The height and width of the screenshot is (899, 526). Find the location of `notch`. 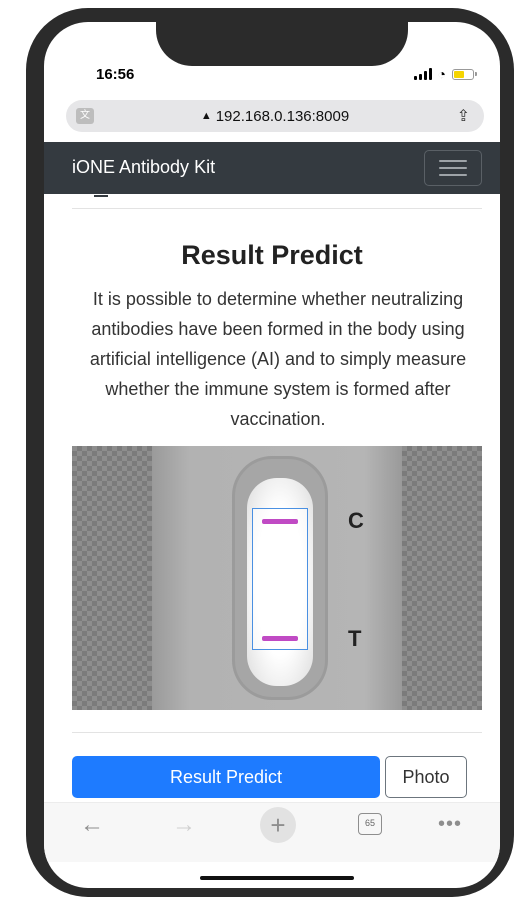

notch is located at coordinates (282, 44).